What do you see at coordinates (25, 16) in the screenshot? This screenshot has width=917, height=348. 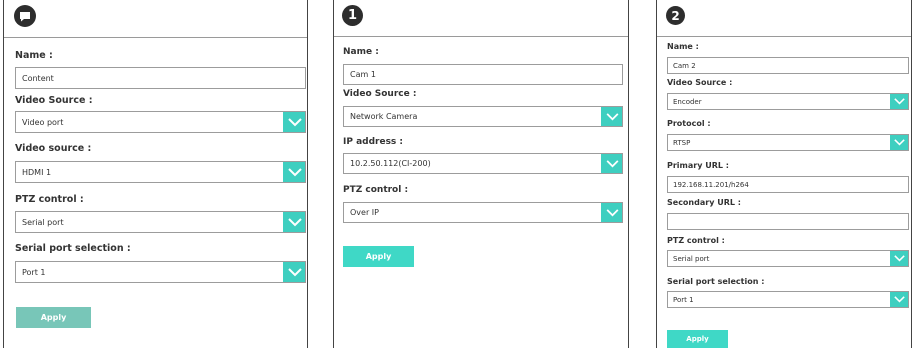 I see `chat-bubble-icon` at bounding box center [25, 16].